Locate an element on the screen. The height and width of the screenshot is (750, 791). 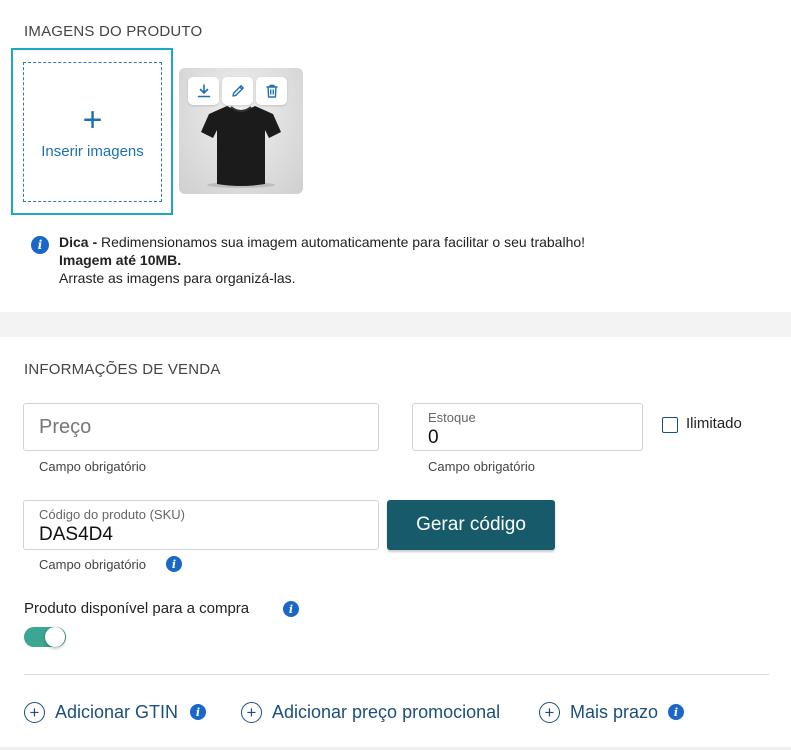
tip-drag-text: Arraste as imagens para organizá-las. is located at coordinates (177, 278).